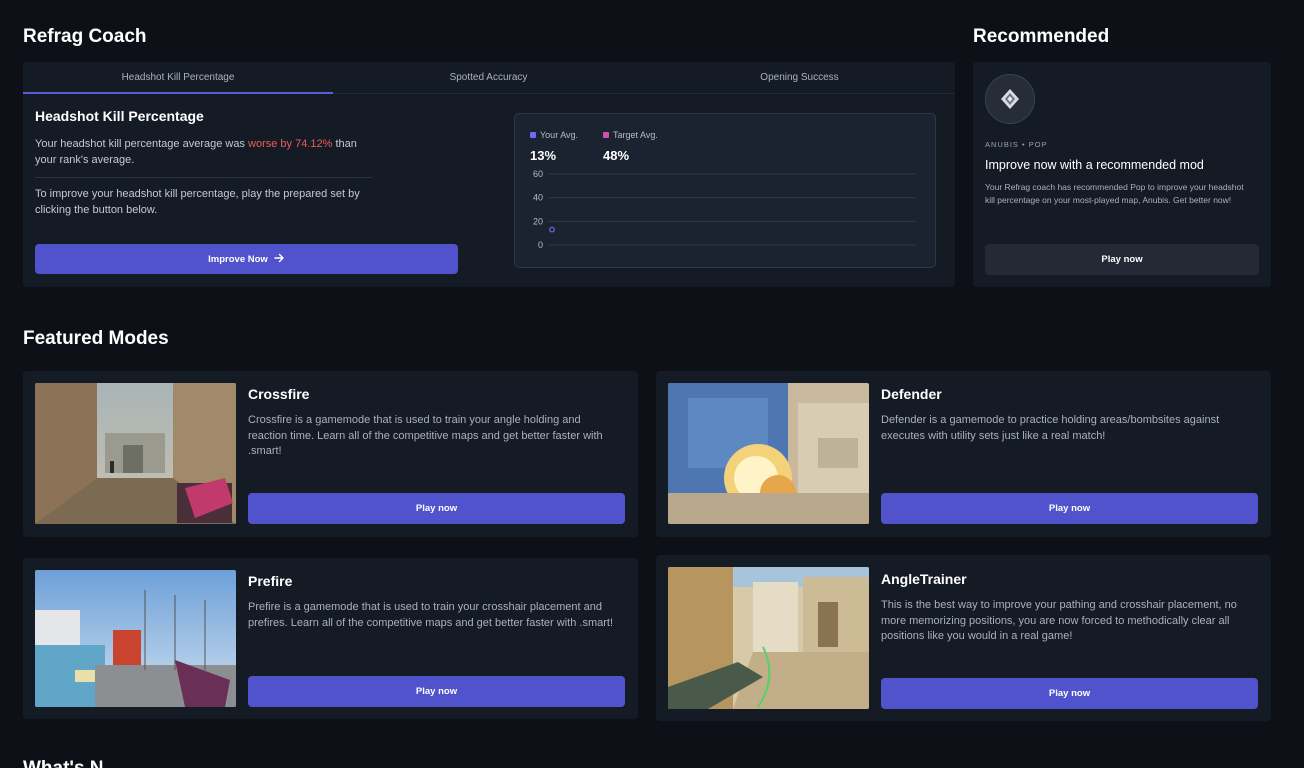  What do you see at coordinates (911, 394) in the screenshot?
I see `defender-title: Defender` at bounding box center [911, 394].